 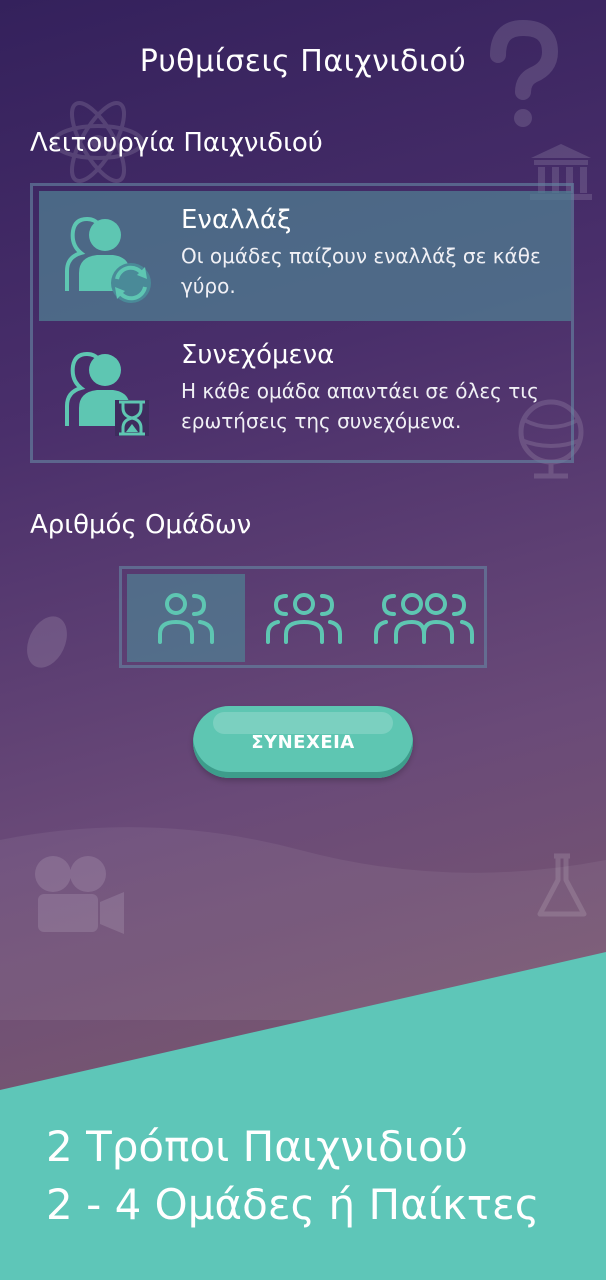 What do you see at coordinates (236, 220) in the screenshot?
I see `mode-name: Εναλλάξ` at bounding box center [236, 220].